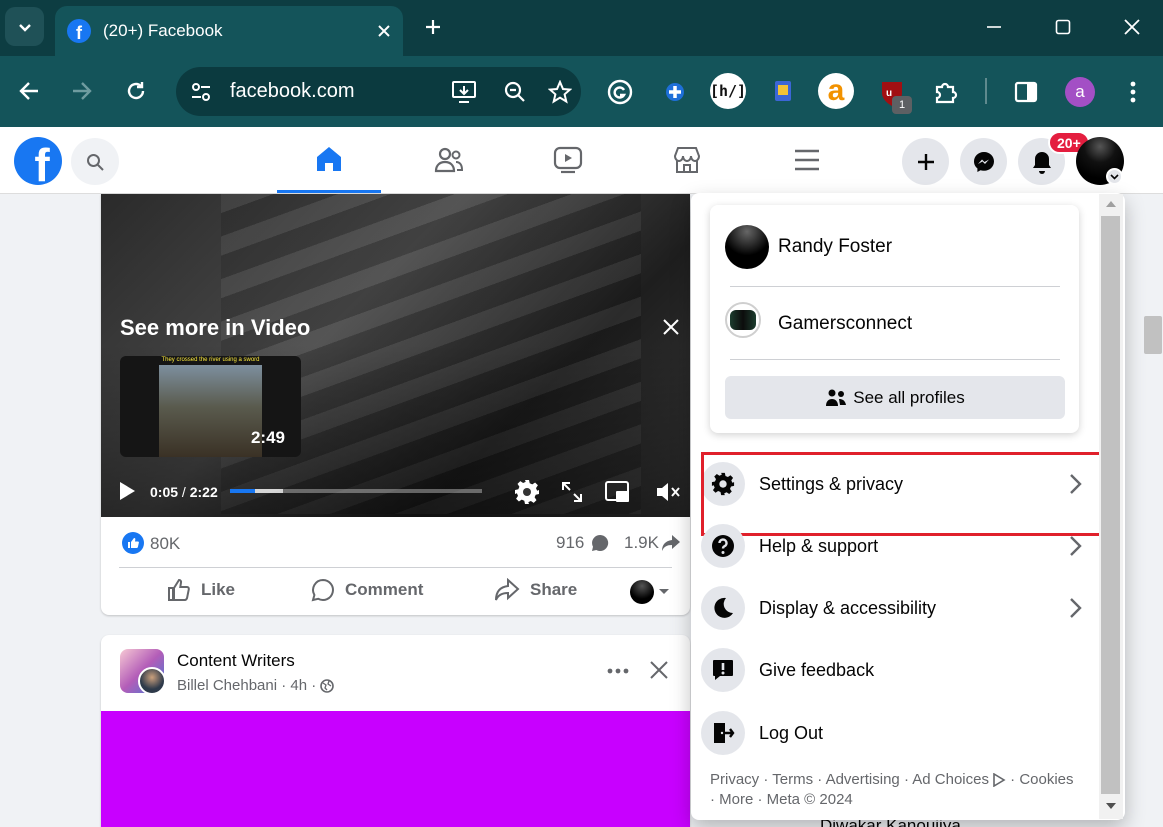  What do you see at coordinates (515, 92) in the screenshot?
I see `zoom-icon` at bounding box center [515, 92].